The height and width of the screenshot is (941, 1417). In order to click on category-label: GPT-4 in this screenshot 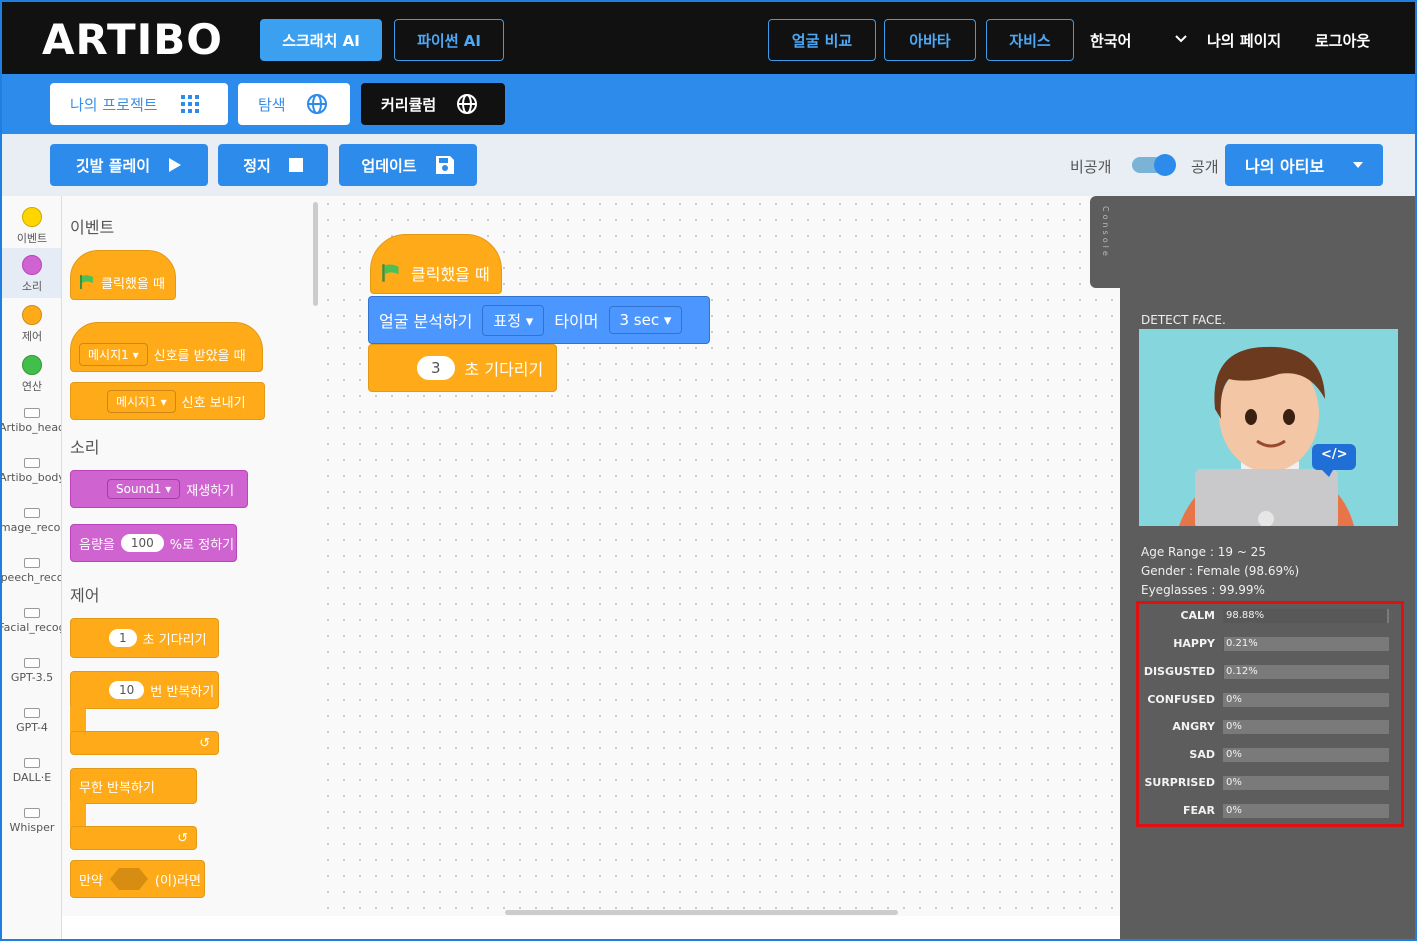, I will do `click(32, 727)`.